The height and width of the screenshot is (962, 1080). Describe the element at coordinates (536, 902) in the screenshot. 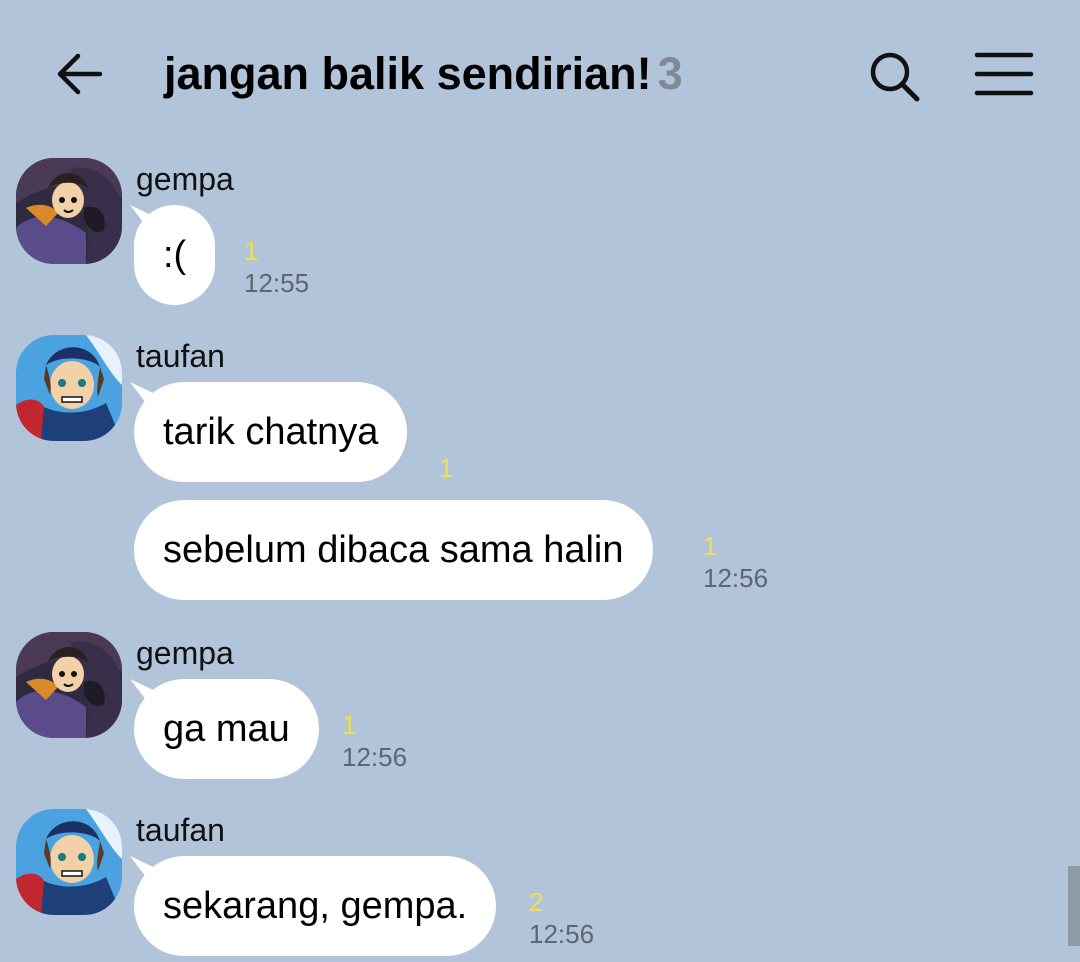

I see `unread-count: 2` at that location.